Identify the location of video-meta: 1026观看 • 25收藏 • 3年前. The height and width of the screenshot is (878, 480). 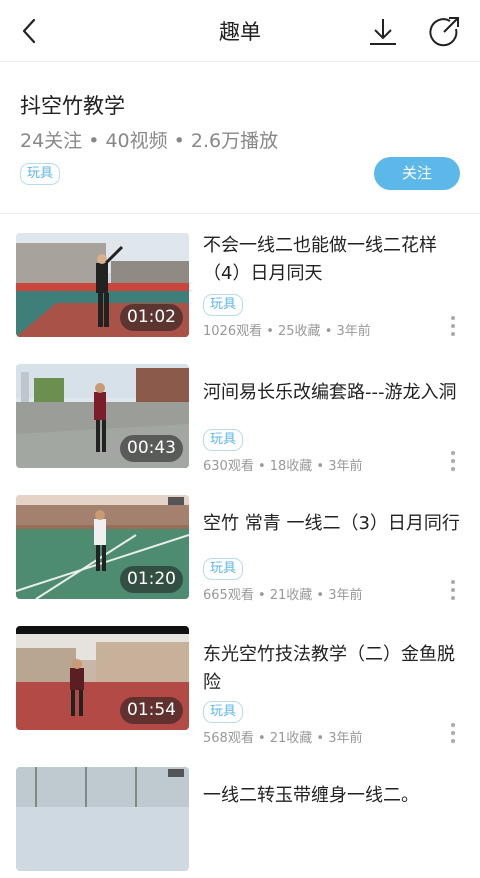
(287, 331).